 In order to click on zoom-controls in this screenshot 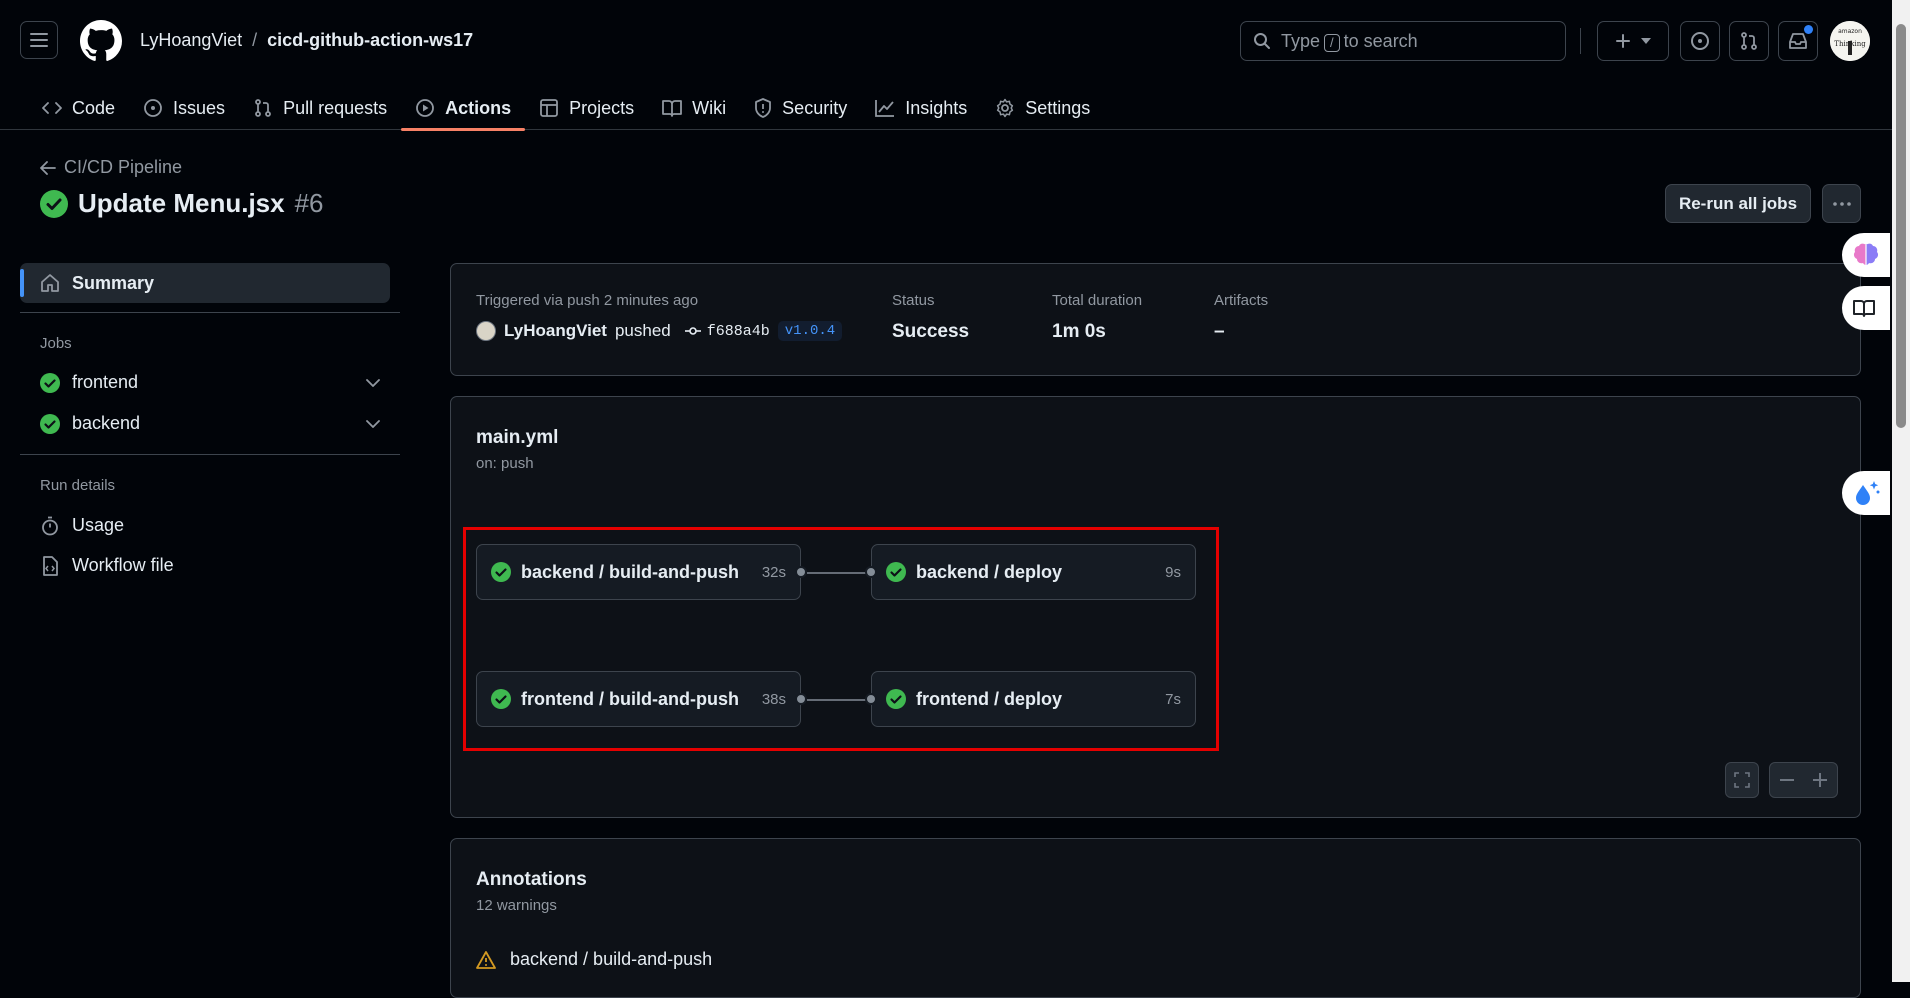, I will do `click(1803, 780)`.